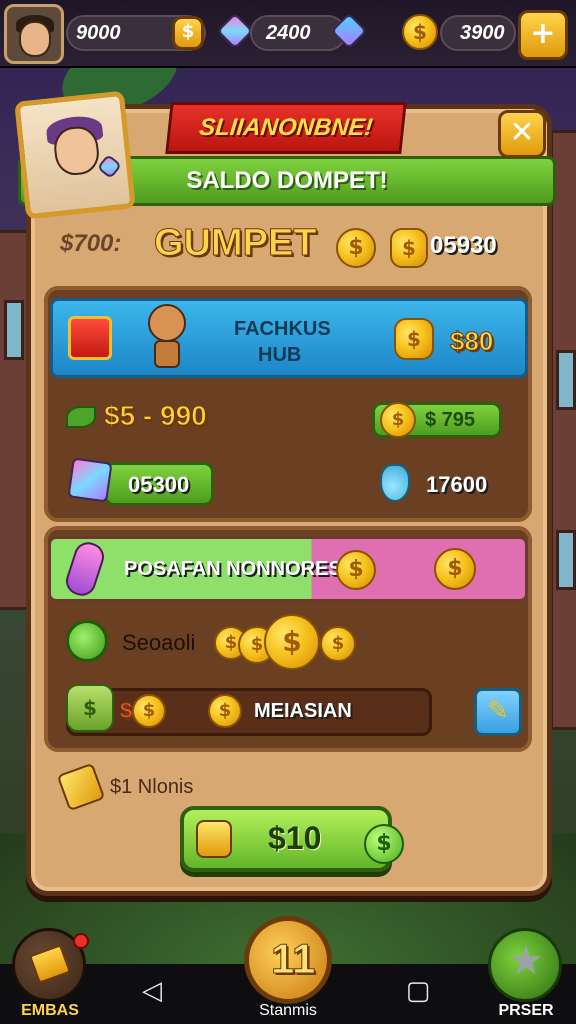 This screenshot has height=1024, width=576. I want to click on character-portrait, so click(75, 155).